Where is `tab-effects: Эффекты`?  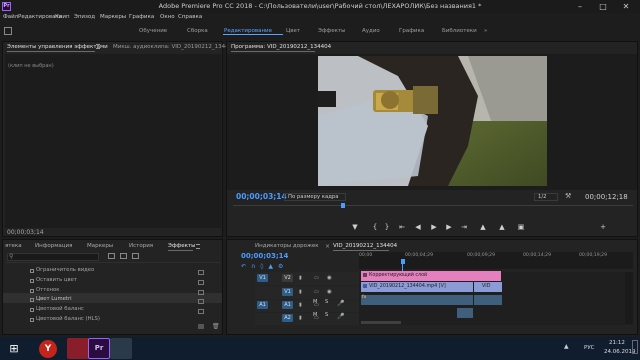
tab-effects: Эффекты is located at coordinates (182, 246).